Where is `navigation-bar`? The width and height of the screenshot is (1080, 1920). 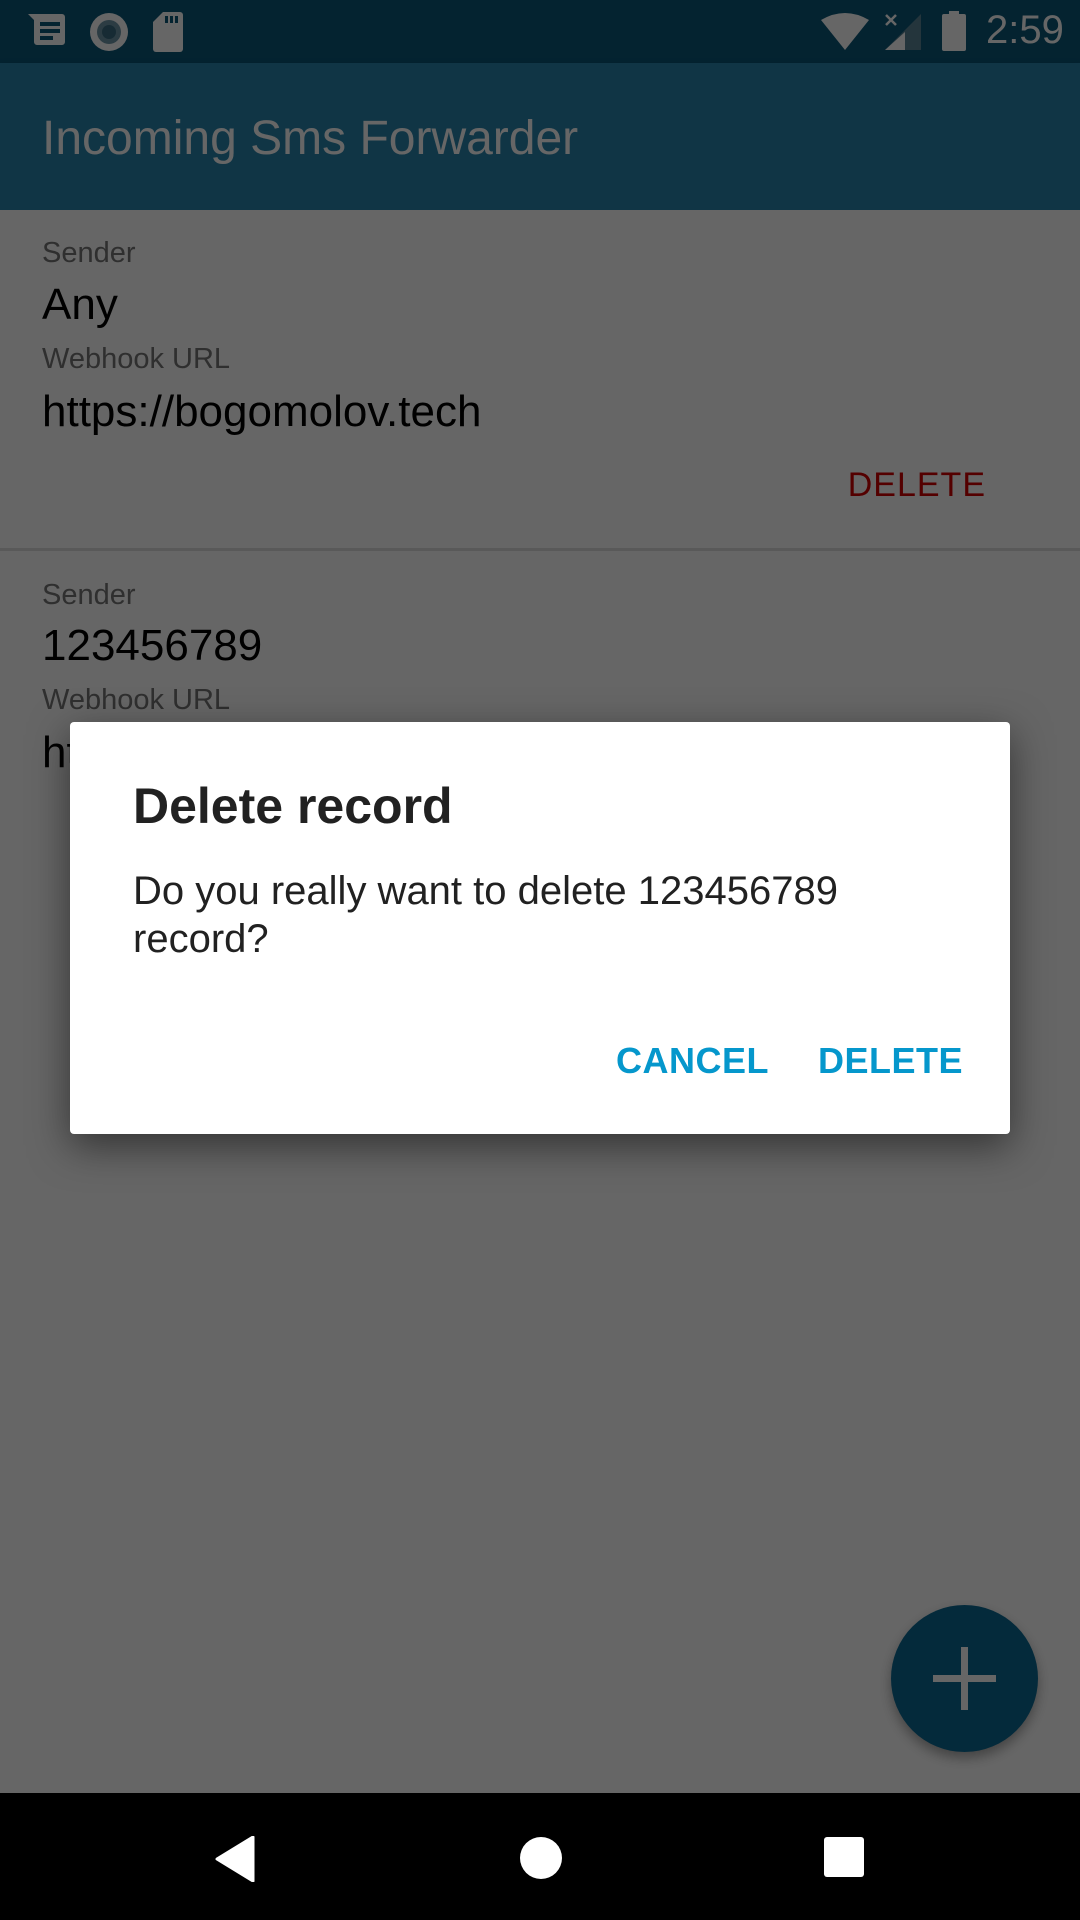
navigation-bar is located at coordinates (540, 1856).